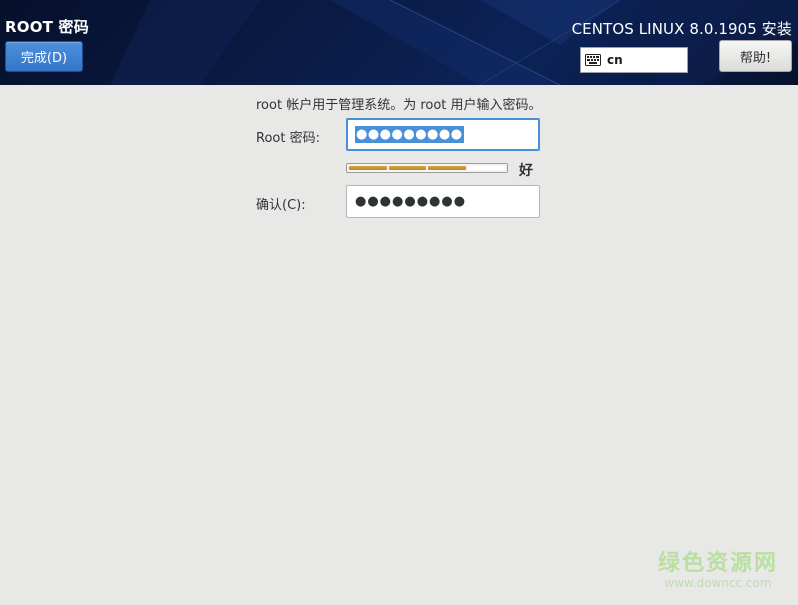 This screenshot has width=798, height=605. Describe the element at coordinates (44, 56) in the screenshot. I see `done-button: 完成(D)` at that location.